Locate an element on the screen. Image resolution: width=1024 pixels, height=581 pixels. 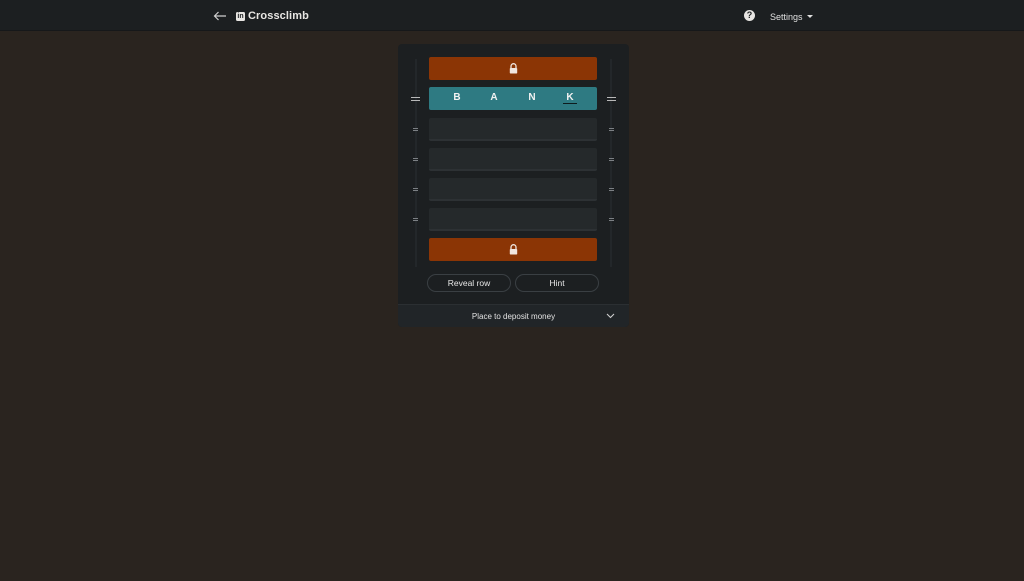
letter-cell: N is located at coordinates (532, 97).